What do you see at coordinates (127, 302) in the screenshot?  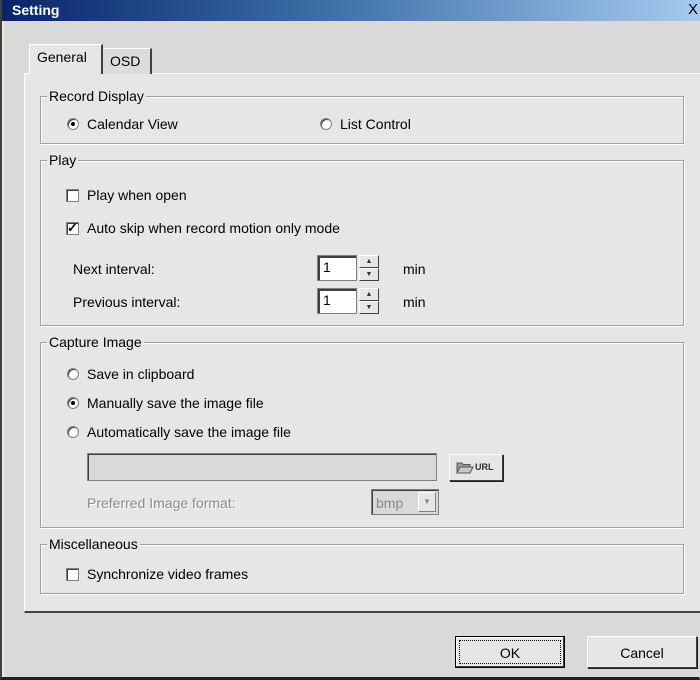 I see `previous-interval-label: Previous interval:` at bounding box center [127, 302].